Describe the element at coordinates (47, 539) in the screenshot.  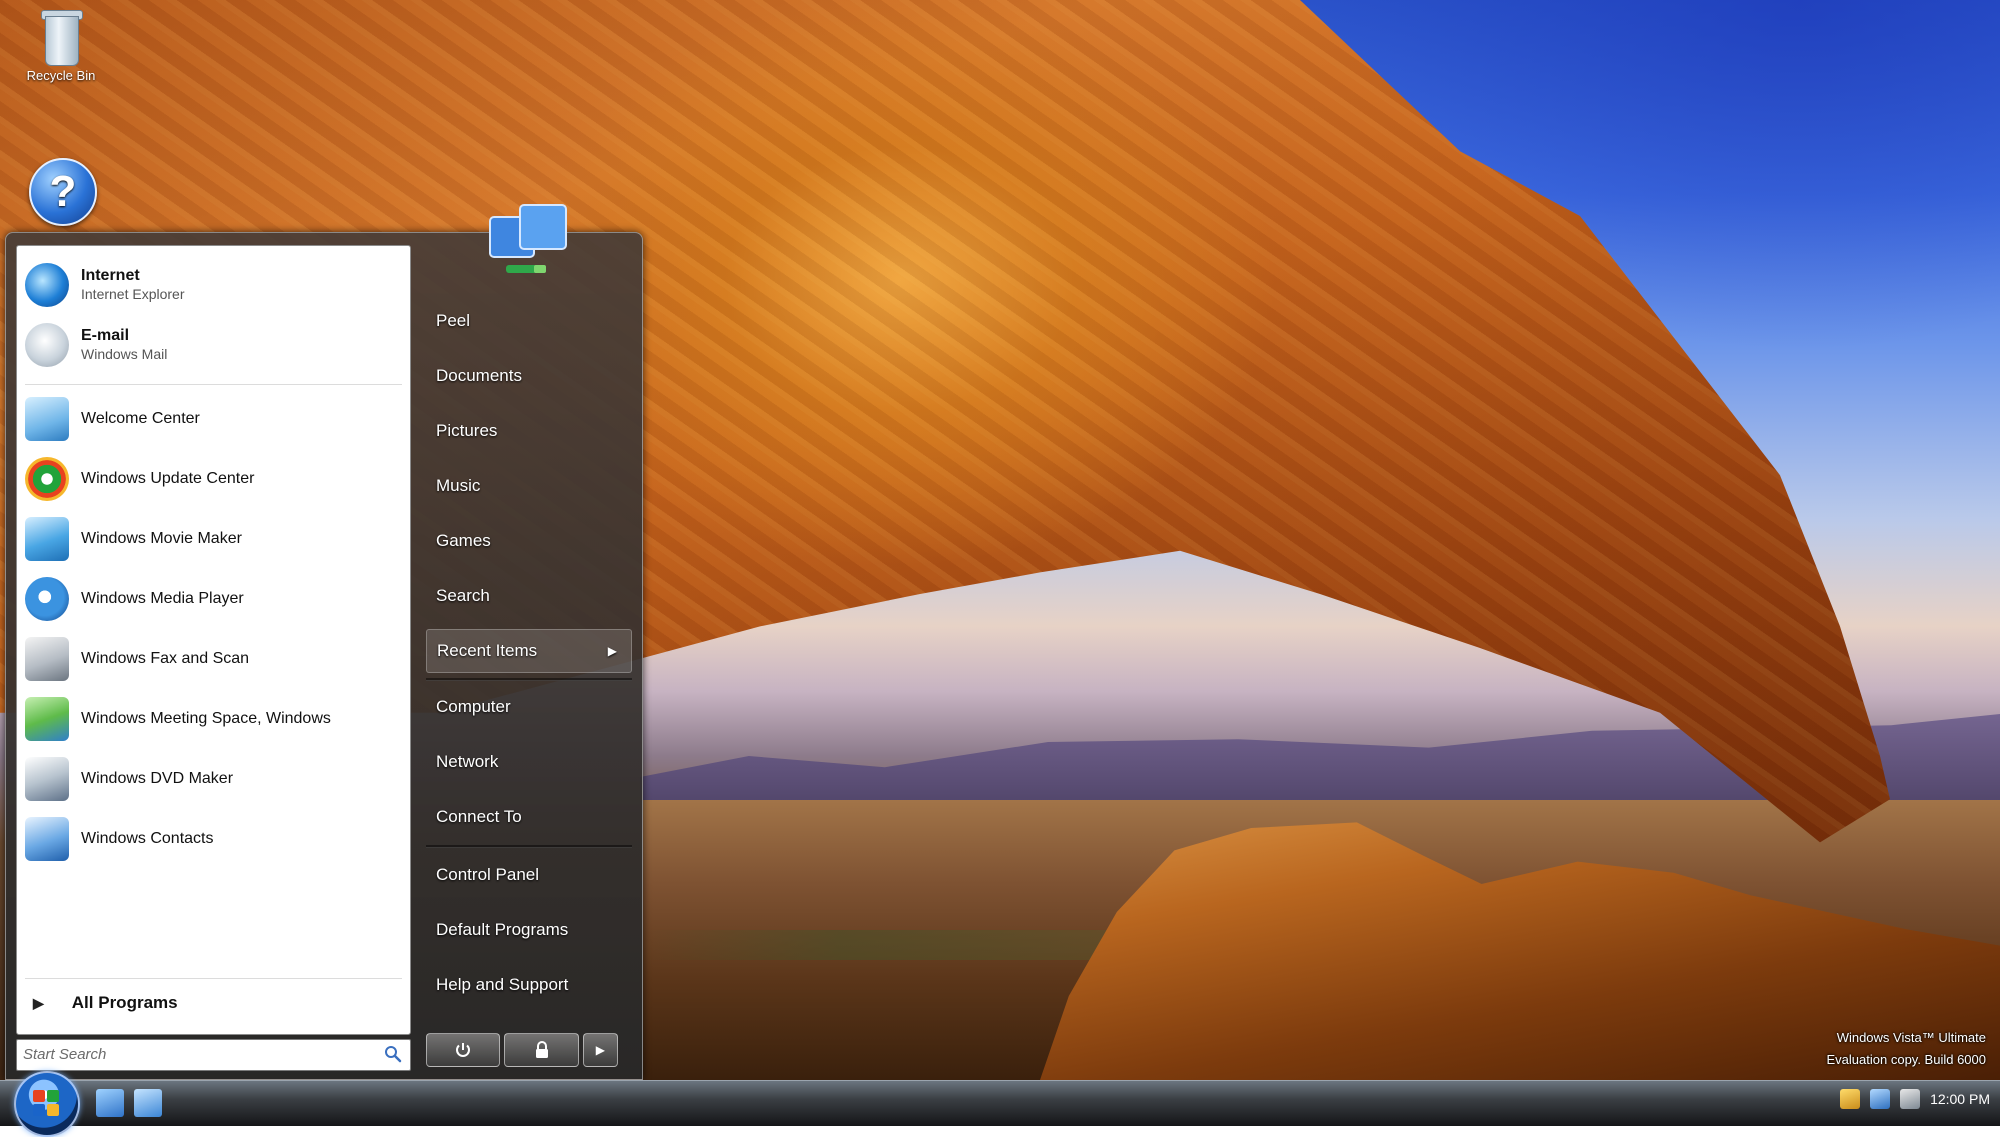
I see `movie-maker-icon` at that location.